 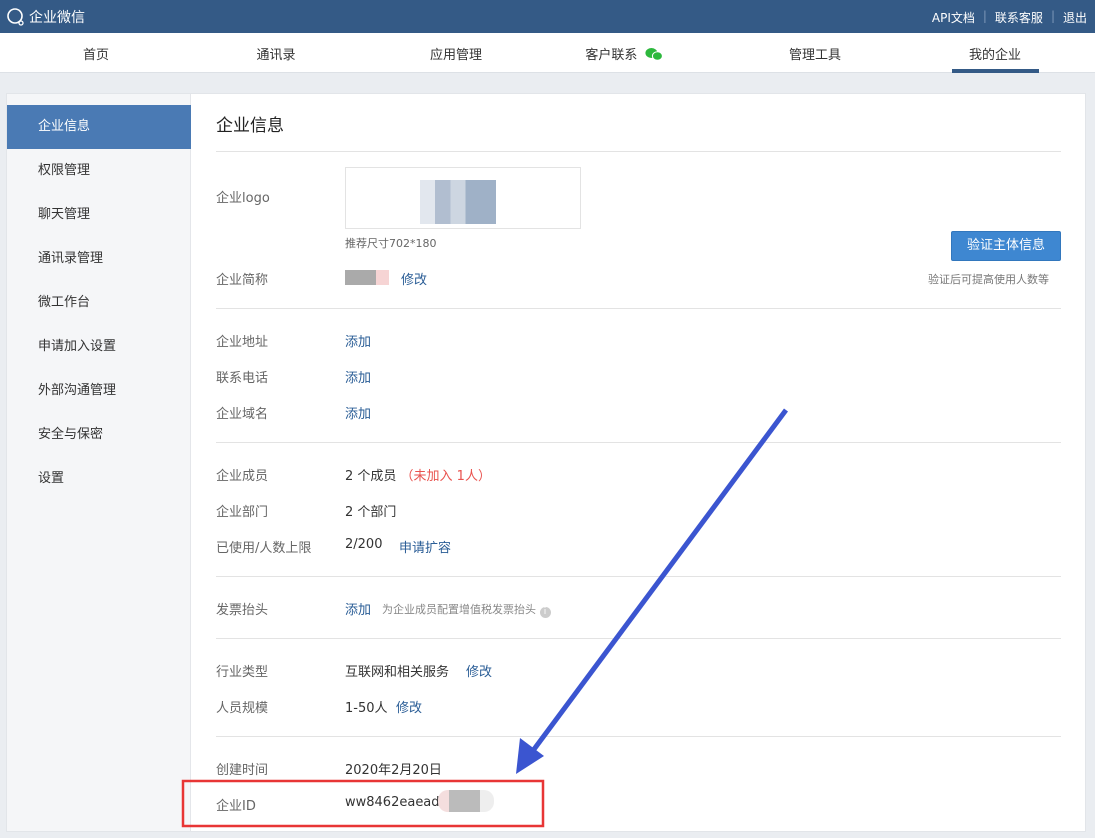 What do you see at coordinates (242, 512) in the screenshot?
I see `departments-label: 企业部门` at bounding box center [242, 512].